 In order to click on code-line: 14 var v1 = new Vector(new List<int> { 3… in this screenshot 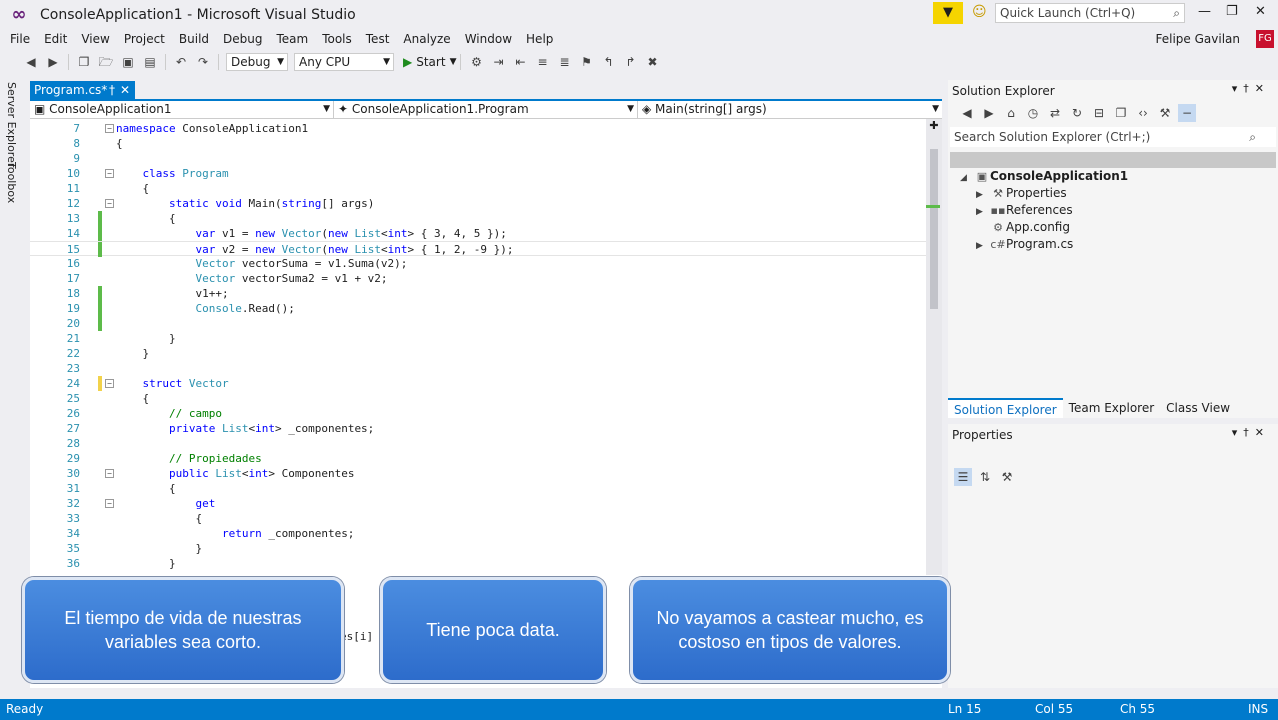, I will do `click(478, 233)`.